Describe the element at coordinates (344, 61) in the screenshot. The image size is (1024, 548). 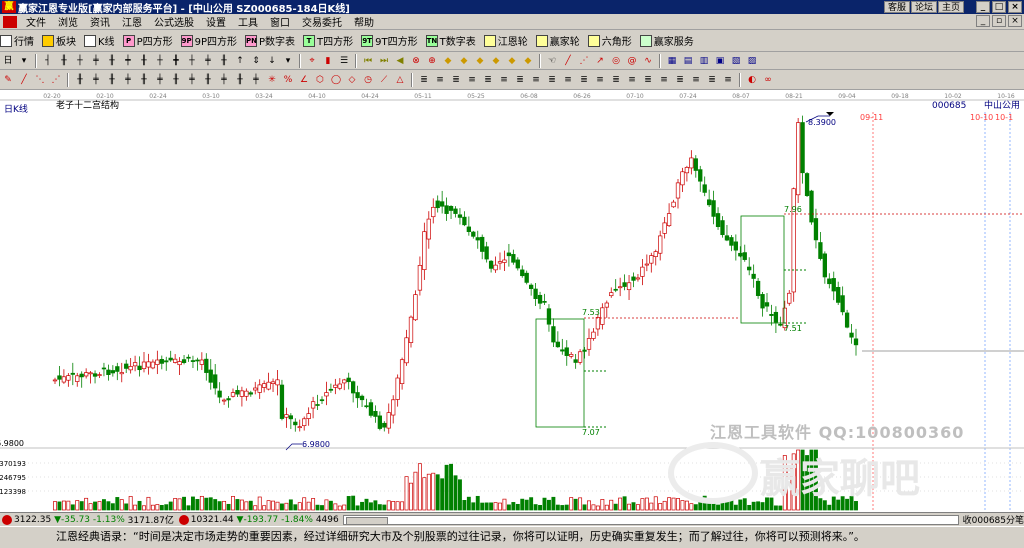
I see `list-icon: ☰` at that location.